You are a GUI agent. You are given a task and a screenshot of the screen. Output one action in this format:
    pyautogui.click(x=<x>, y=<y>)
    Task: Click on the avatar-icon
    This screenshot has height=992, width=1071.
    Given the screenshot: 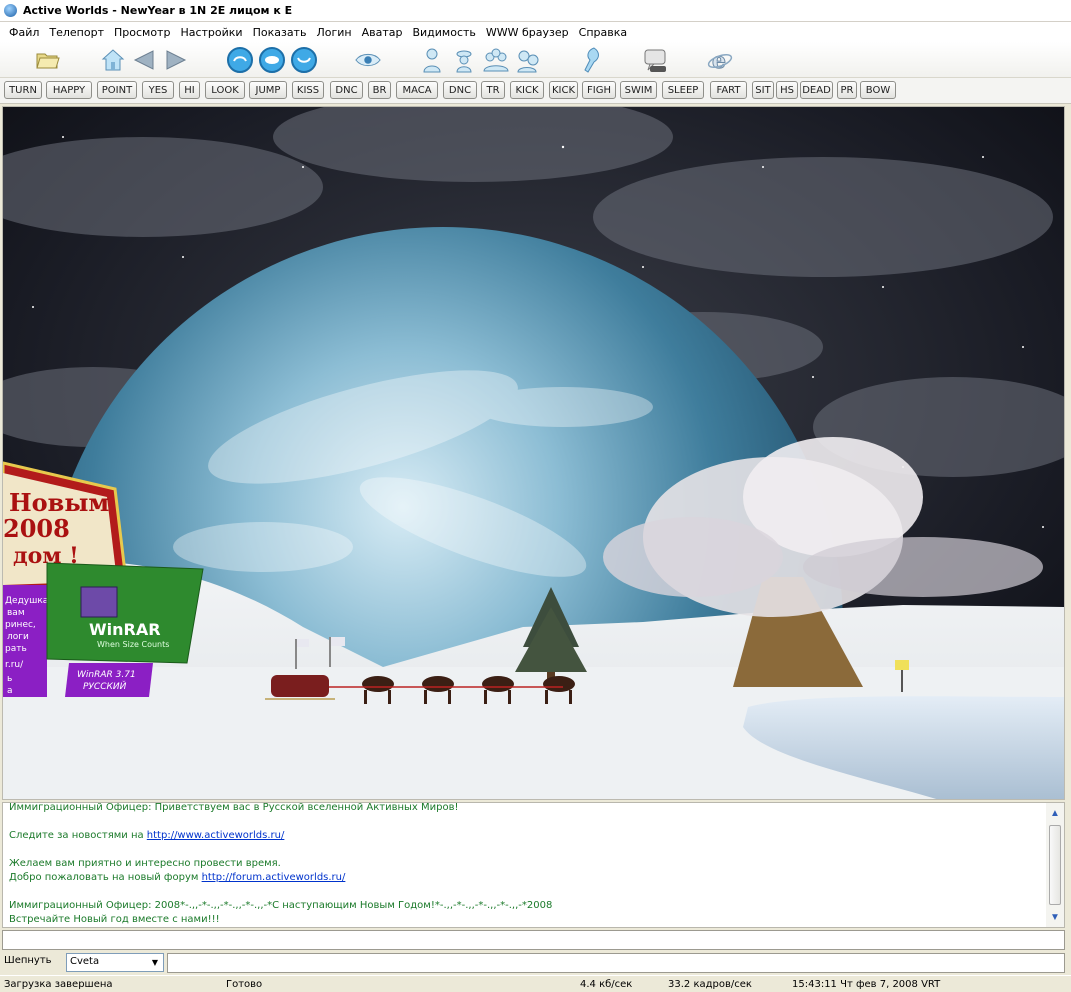 What is the action you would take?
    pyautogui.click(x=432, y=60)
    